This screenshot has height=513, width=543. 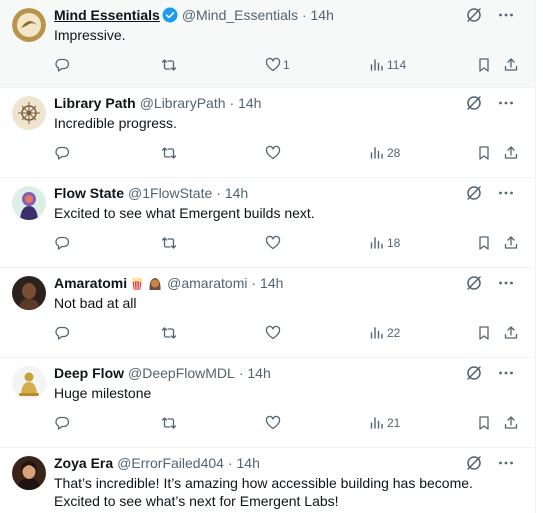 What do you see at coordinates (387, 65) in the screenshot?
I see `views-button: 114` at bounding box center [387, 65].